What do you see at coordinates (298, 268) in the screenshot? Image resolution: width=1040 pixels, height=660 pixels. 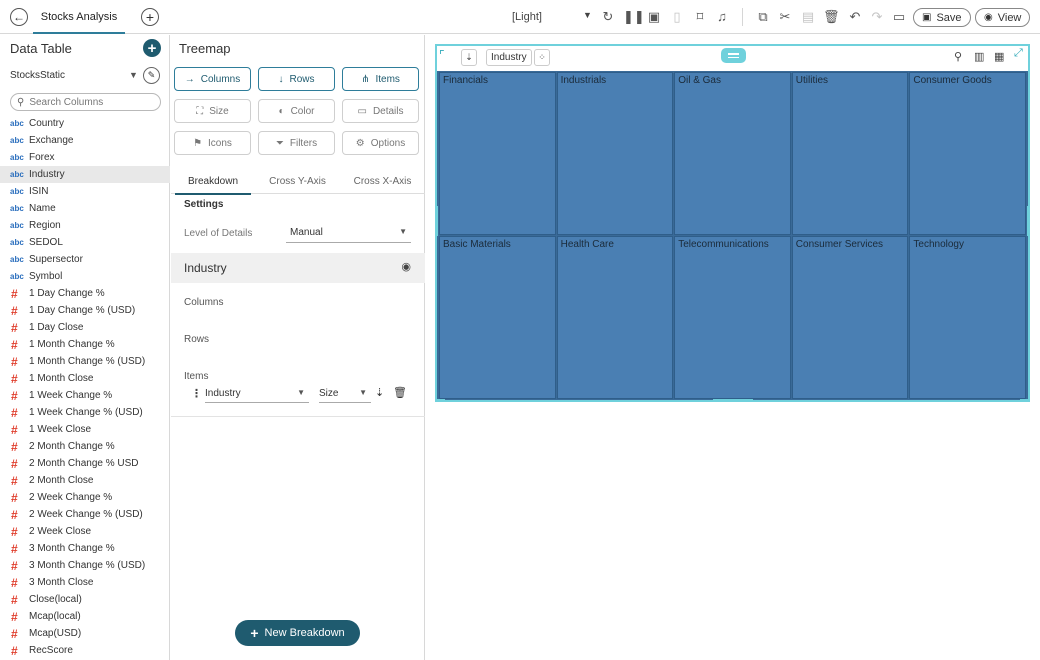 I see `breakdown-section-header: Industry ◉` at bounding box center [298, 268].